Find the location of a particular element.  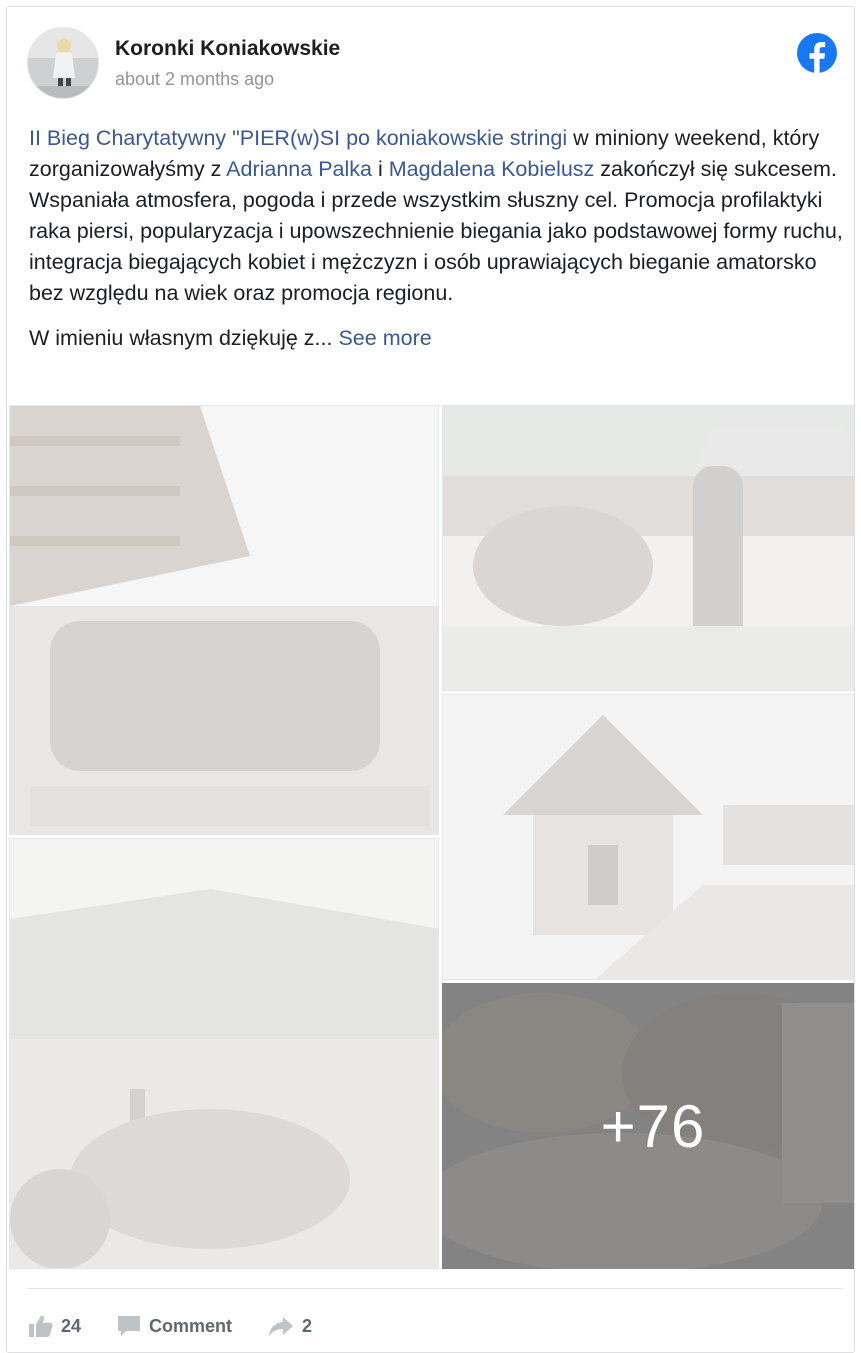

comment-button: Comment is located at coordinates (174, 1326).